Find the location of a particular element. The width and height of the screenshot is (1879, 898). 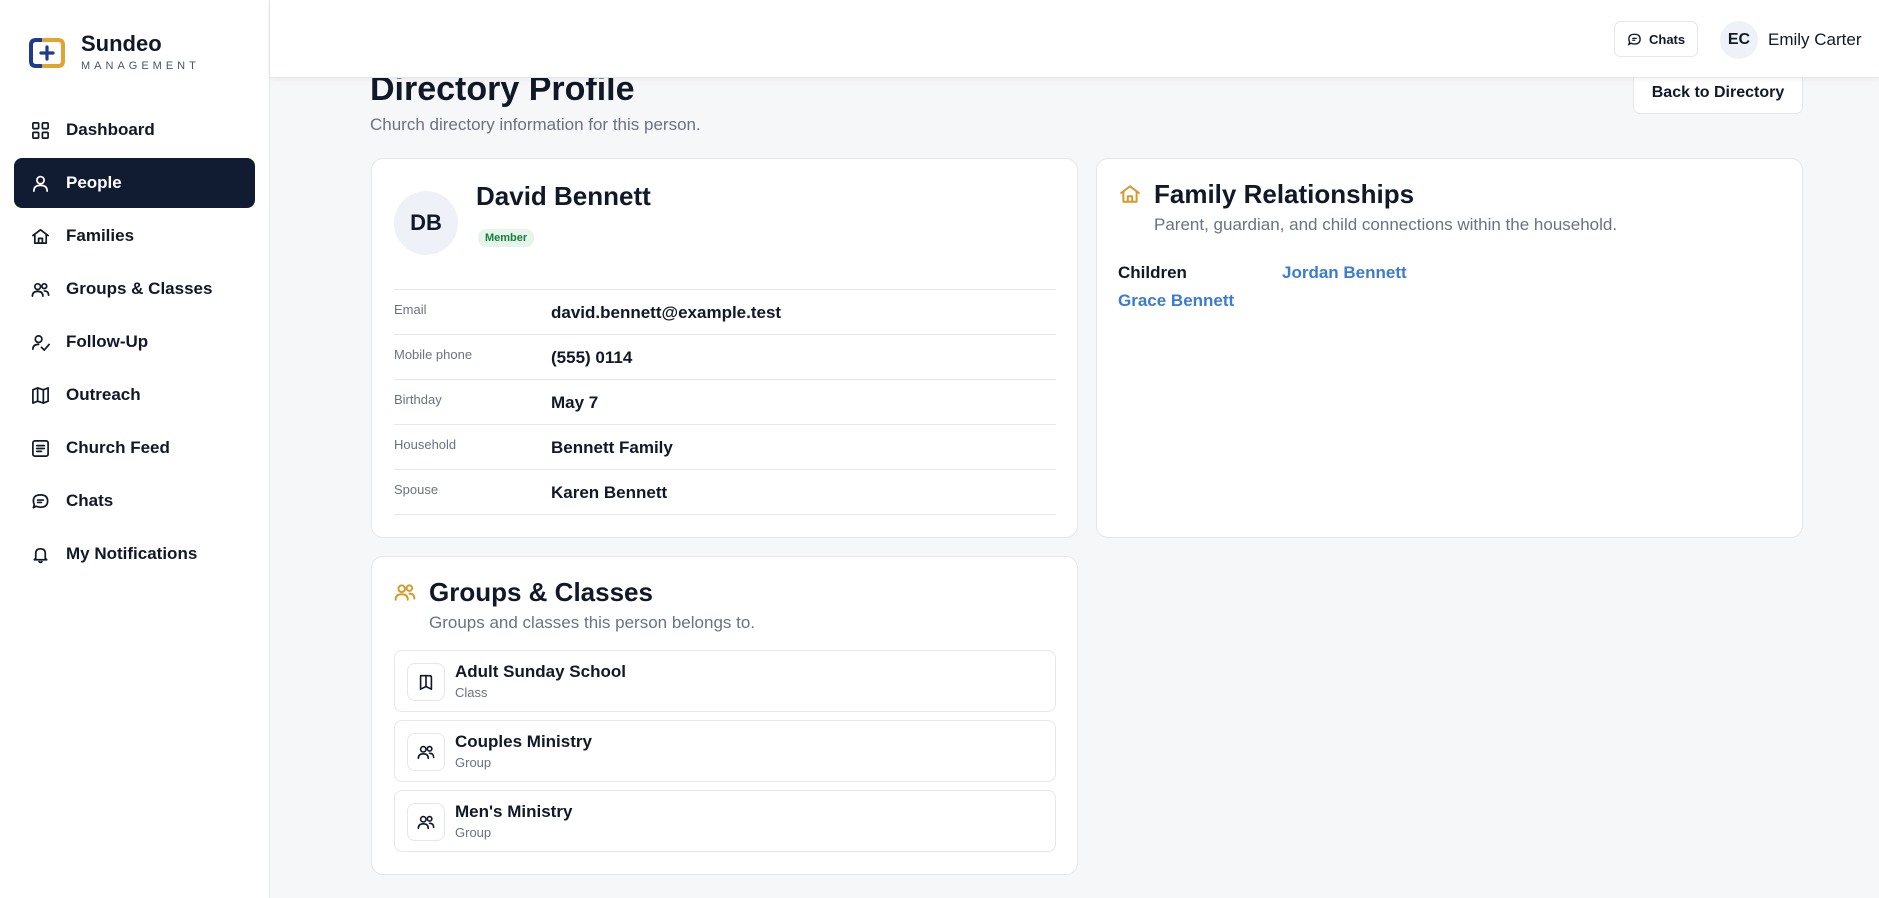

avatar: EC is located at coordinates (1739, 40).